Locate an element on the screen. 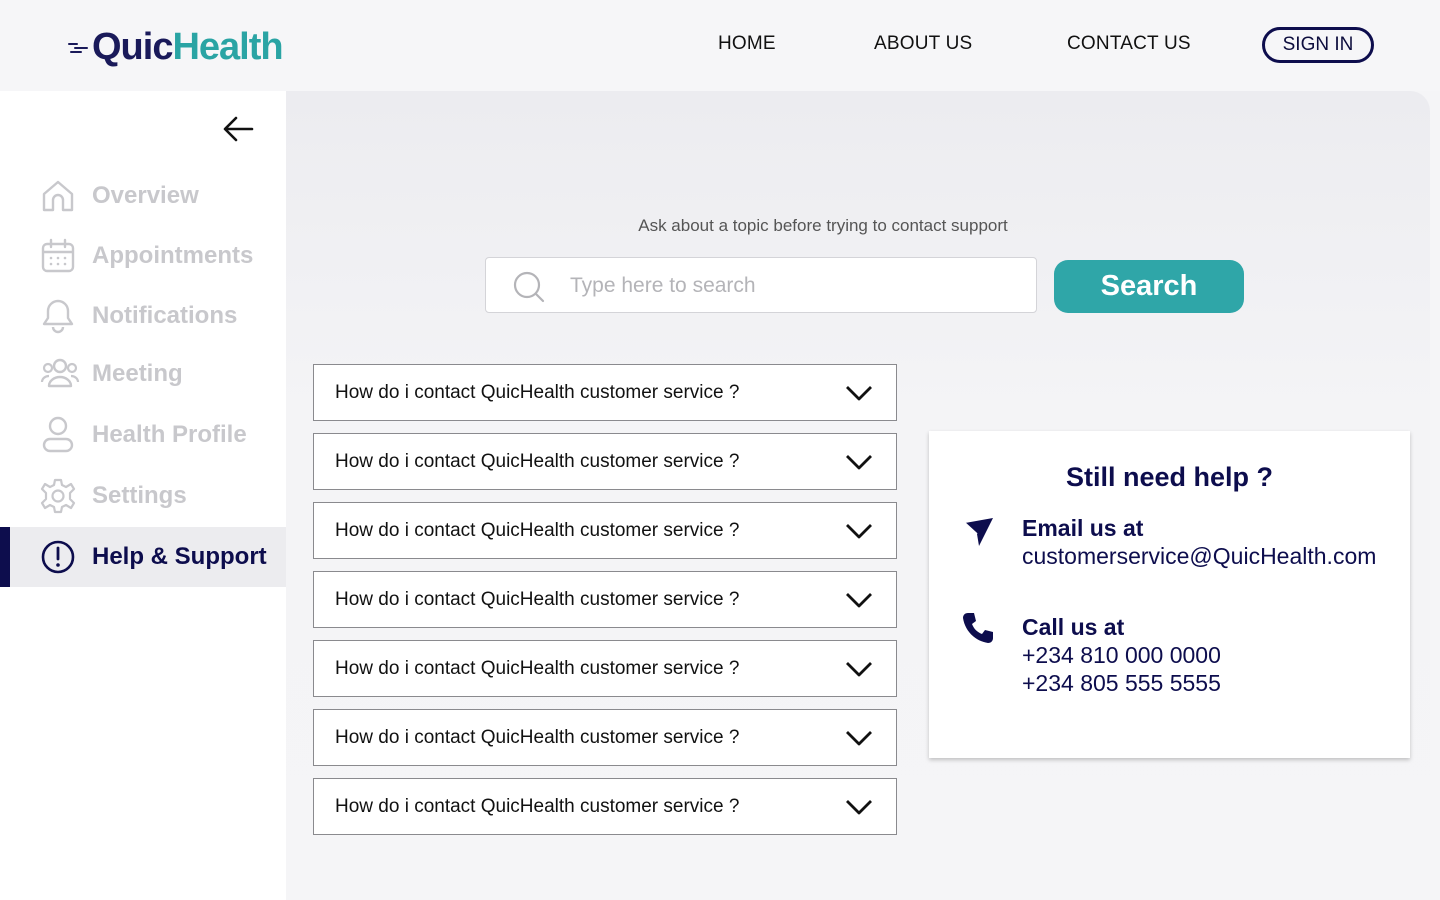 Image resolution: width=1440 pixels, height=900 pixels. sidebar-item-label: Settings is located at coordinates (139, 495).